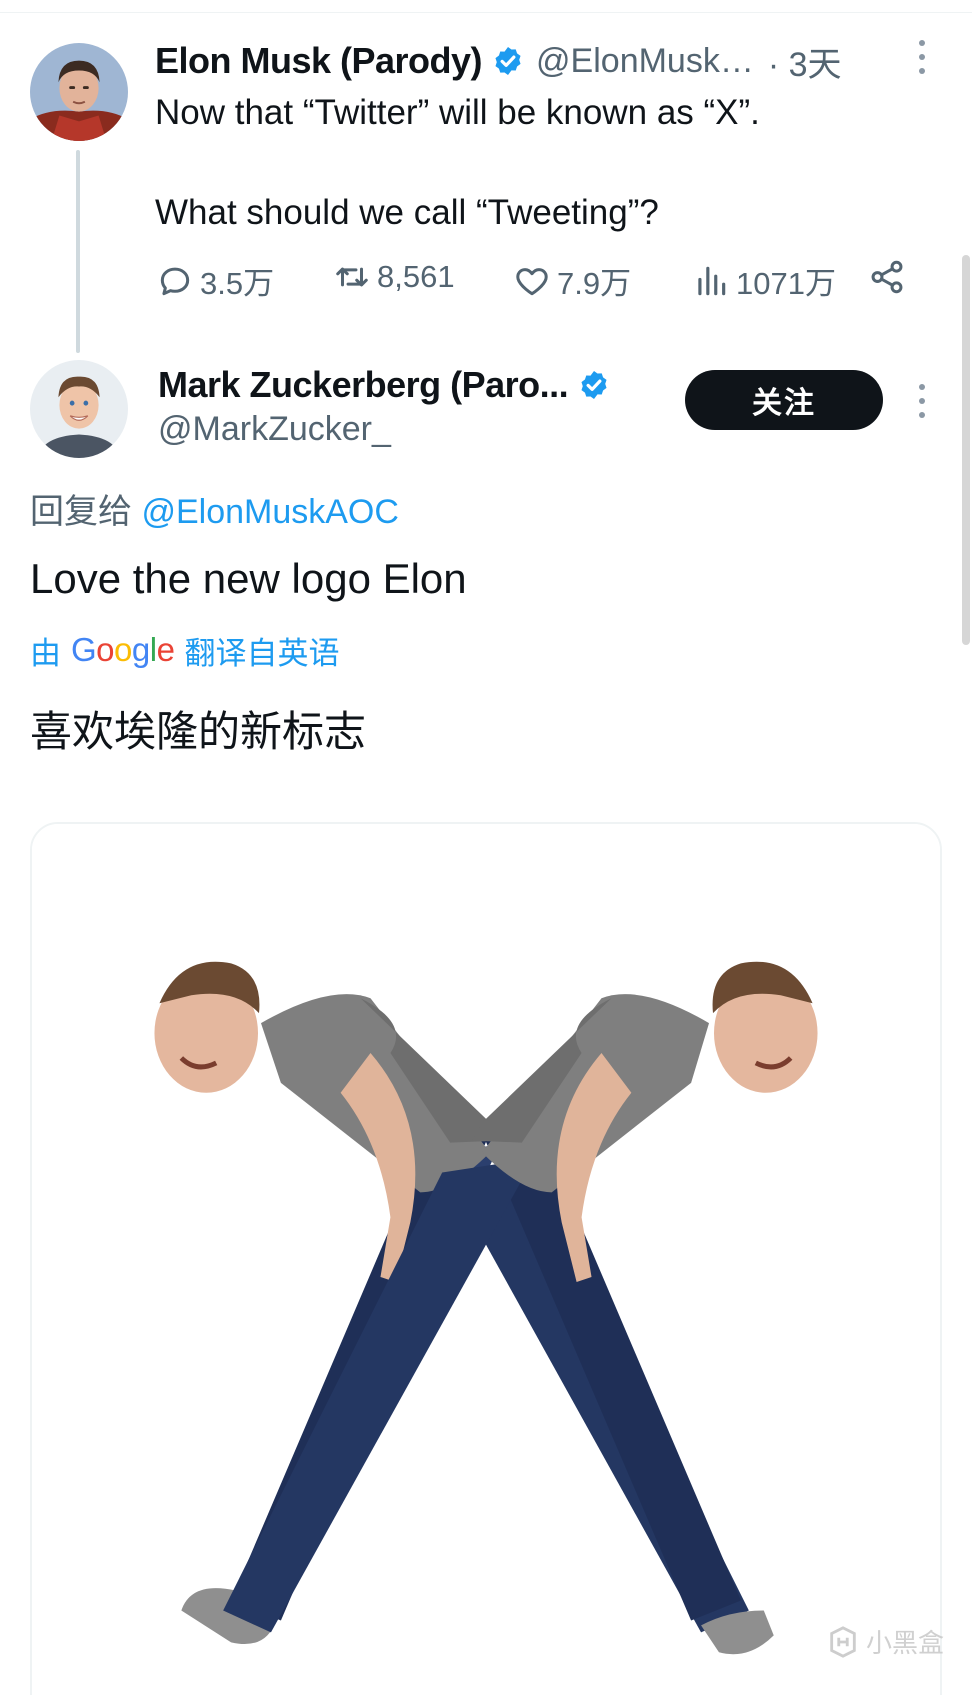 This screenshot has width=972, height=1695. I want to click on share-button, so click(890, 277).